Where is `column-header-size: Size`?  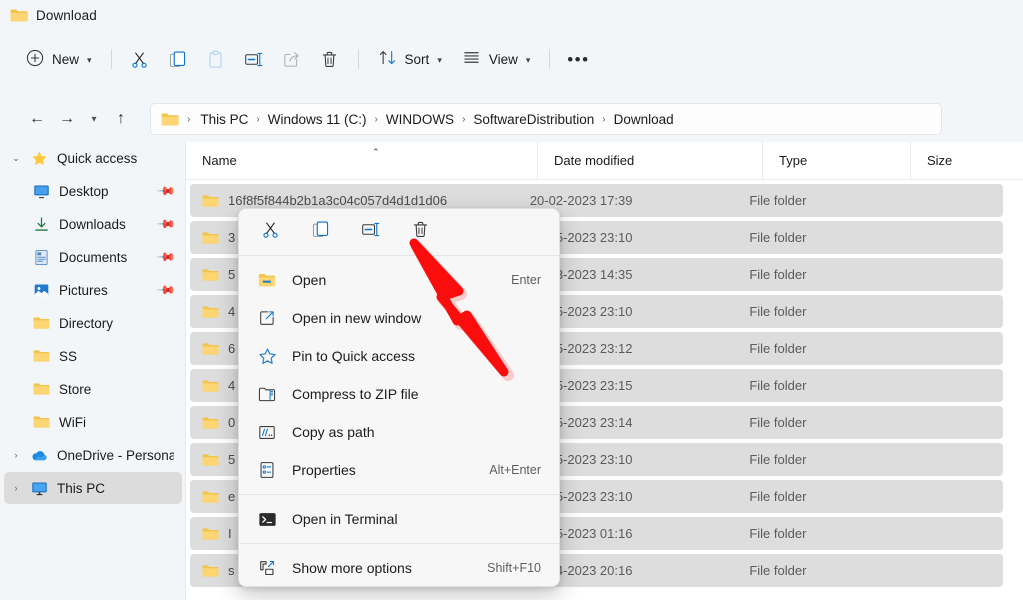
column-header-size: Size is located at coordinates (967, 161).